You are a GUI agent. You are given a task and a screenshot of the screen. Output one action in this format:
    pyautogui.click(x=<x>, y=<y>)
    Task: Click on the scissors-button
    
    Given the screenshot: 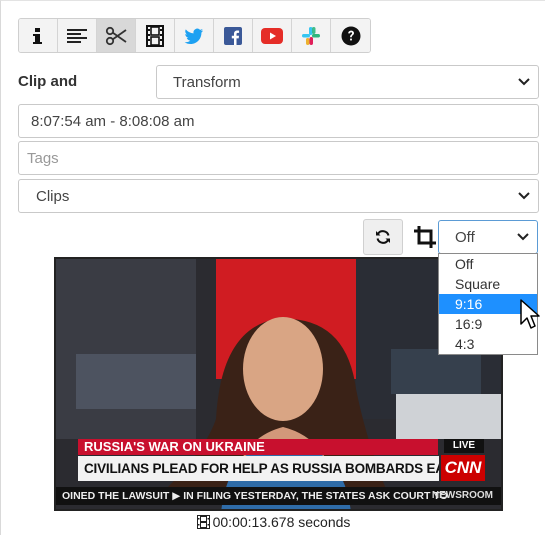 What is the action you would take?
    pyautogui.click(x=116, y=35)
    